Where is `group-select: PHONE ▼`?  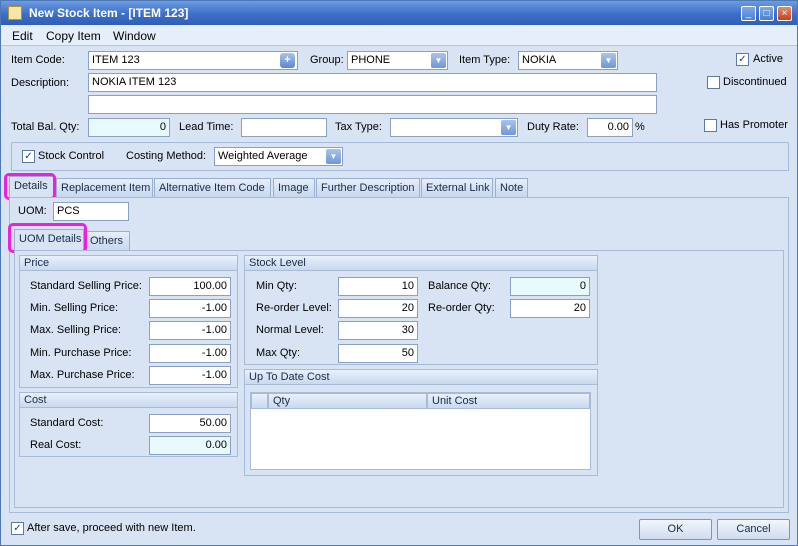 group-select: PHONE ▼ is located at coordinates (397, 60).